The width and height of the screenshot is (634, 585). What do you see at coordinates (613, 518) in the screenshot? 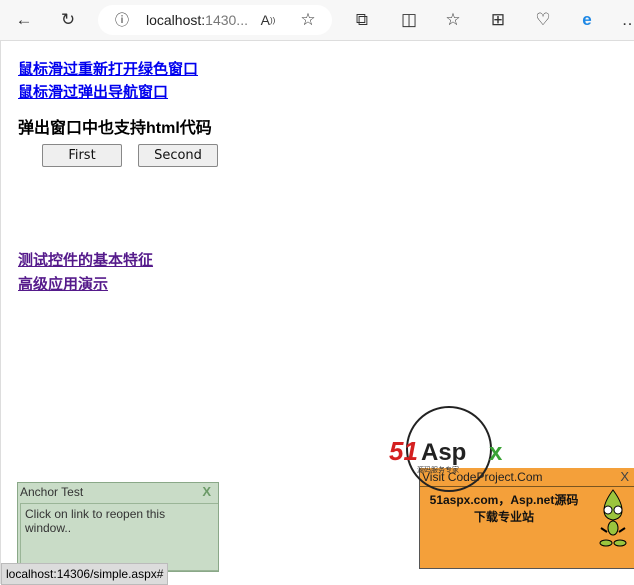
I see `mascot-icon` at bounding box center [613, 518].